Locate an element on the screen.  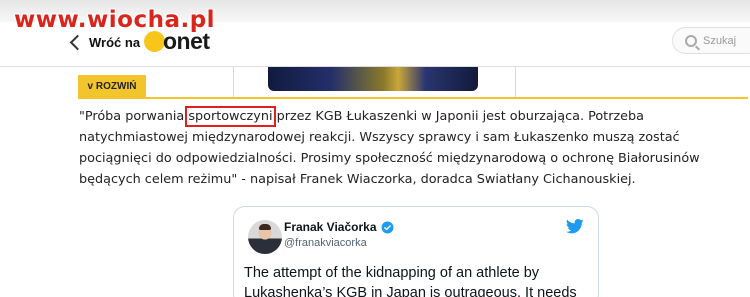
back-to-onet-link: Wróć na is located at coordinates (105, 42).